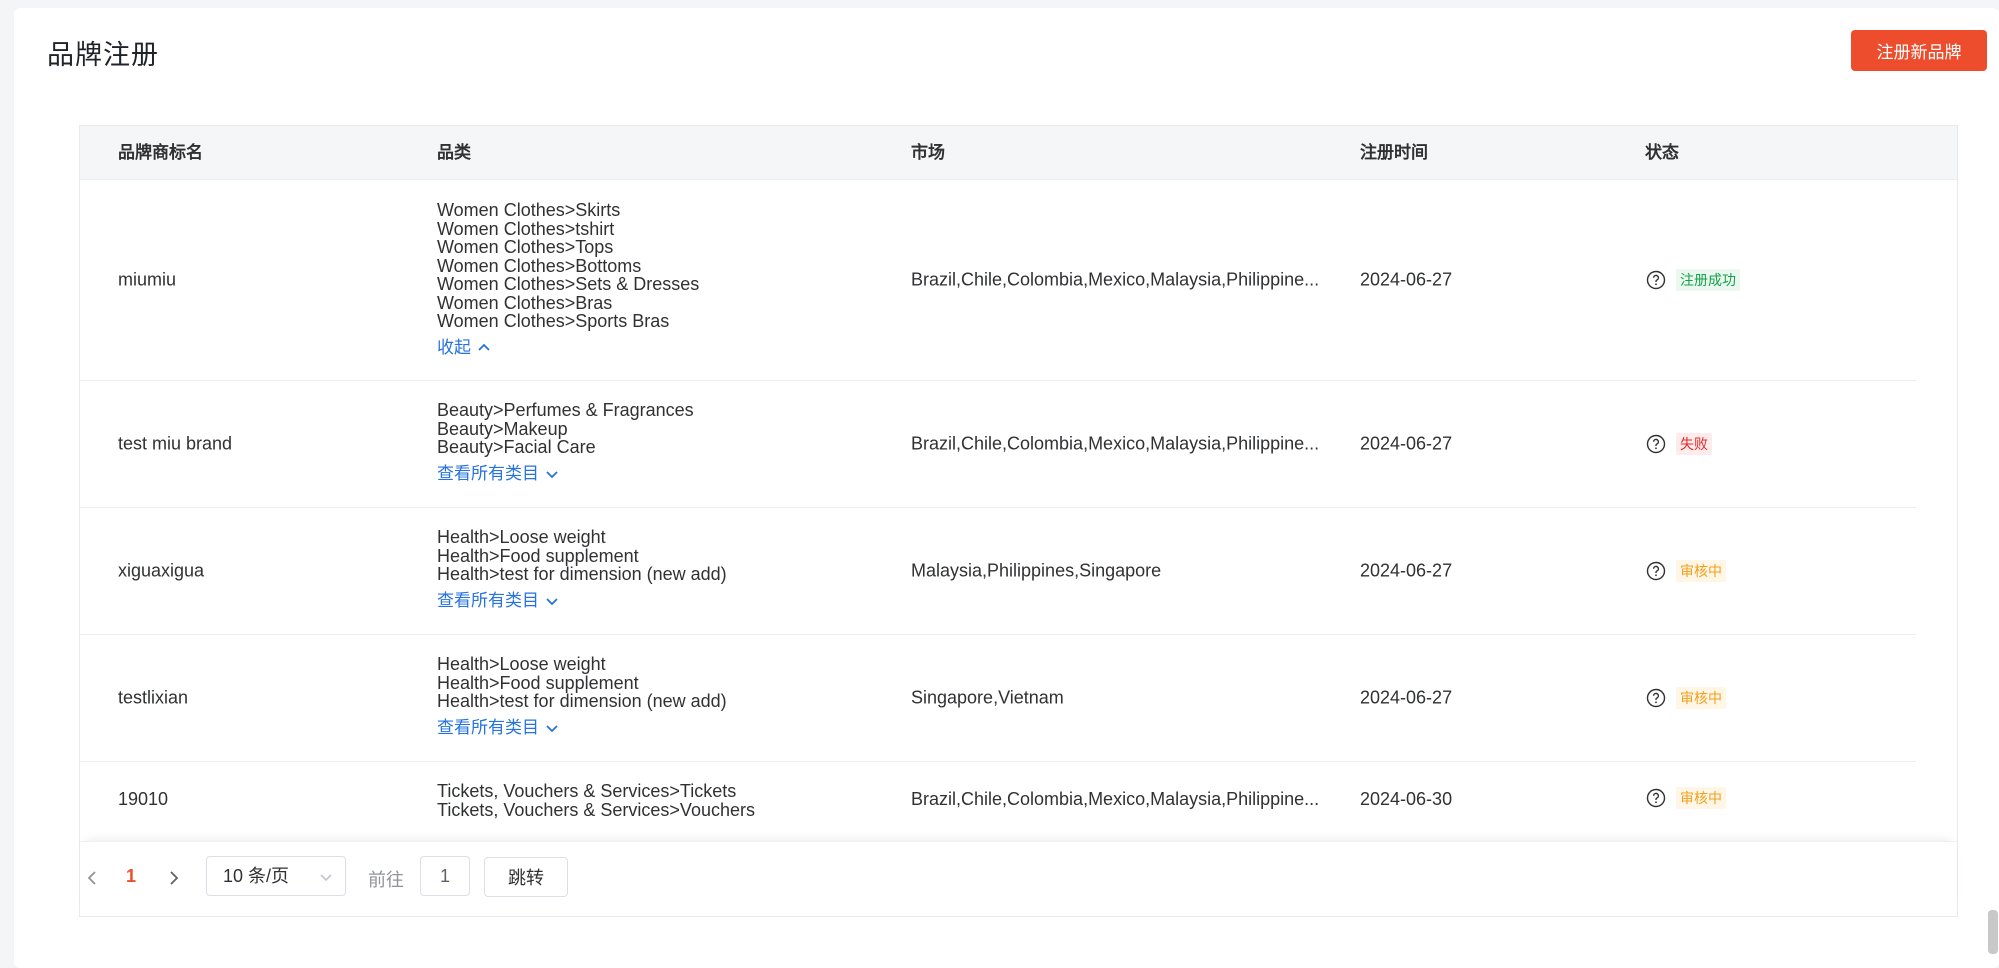  Describe the element at coordinates (539, 265) in the screenshot. I see `category-item: Women Clothes>Bottoms` at that location.